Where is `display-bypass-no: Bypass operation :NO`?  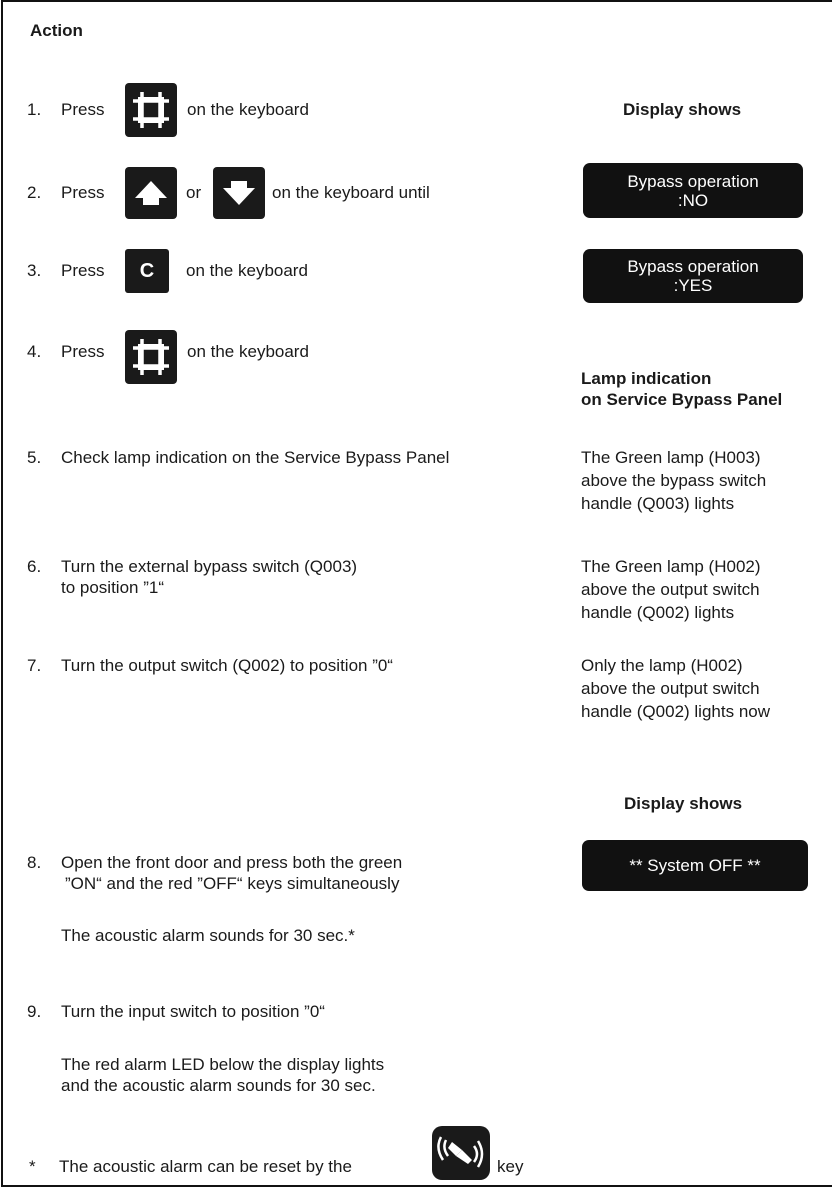
display-bypass-no: Bypass operation :NO is located at coordinates (693, 190).